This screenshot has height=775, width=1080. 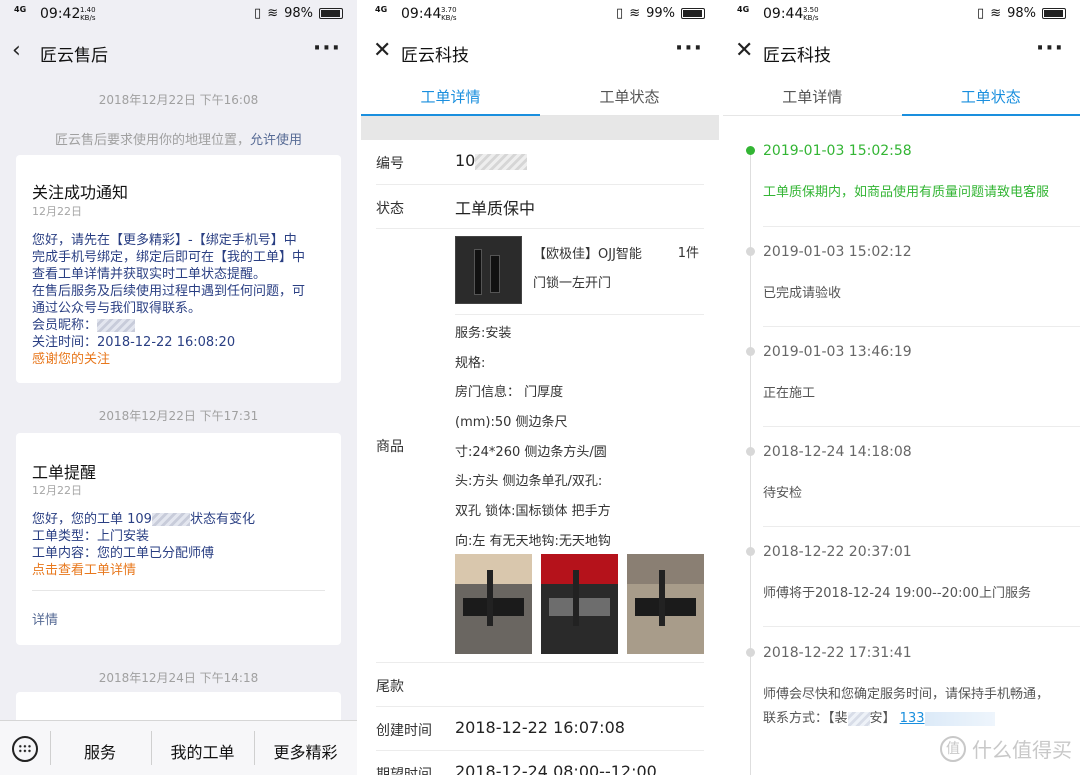 What do you see at coordinates (533, 511) in the screenshot?
I see `spec-line: 双孔 锁体:国标锁体 把手方` at bounding box center [533, 511].